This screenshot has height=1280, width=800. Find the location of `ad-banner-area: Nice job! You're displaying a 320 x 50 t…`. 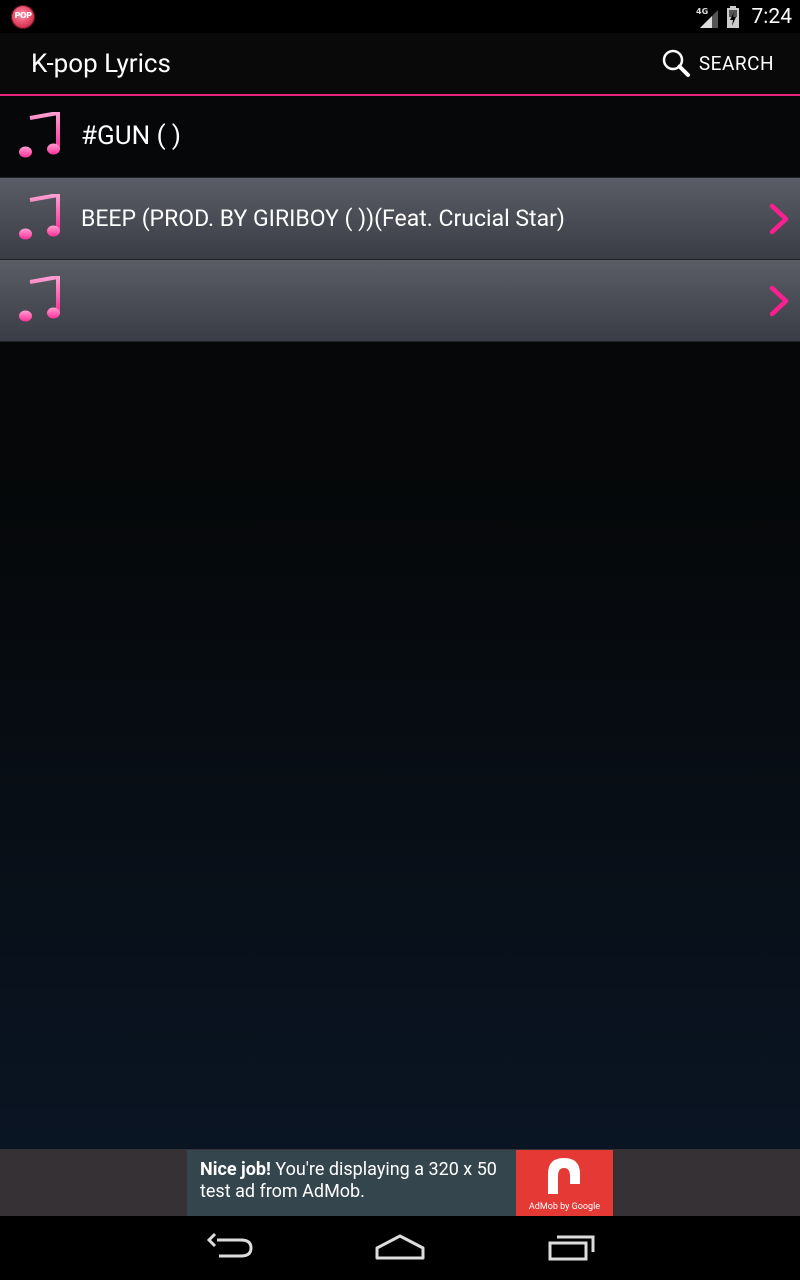

ad-banner-area: Nice job! You're displaying a 320 x 50 t… is located at coordinates (400, 1182).